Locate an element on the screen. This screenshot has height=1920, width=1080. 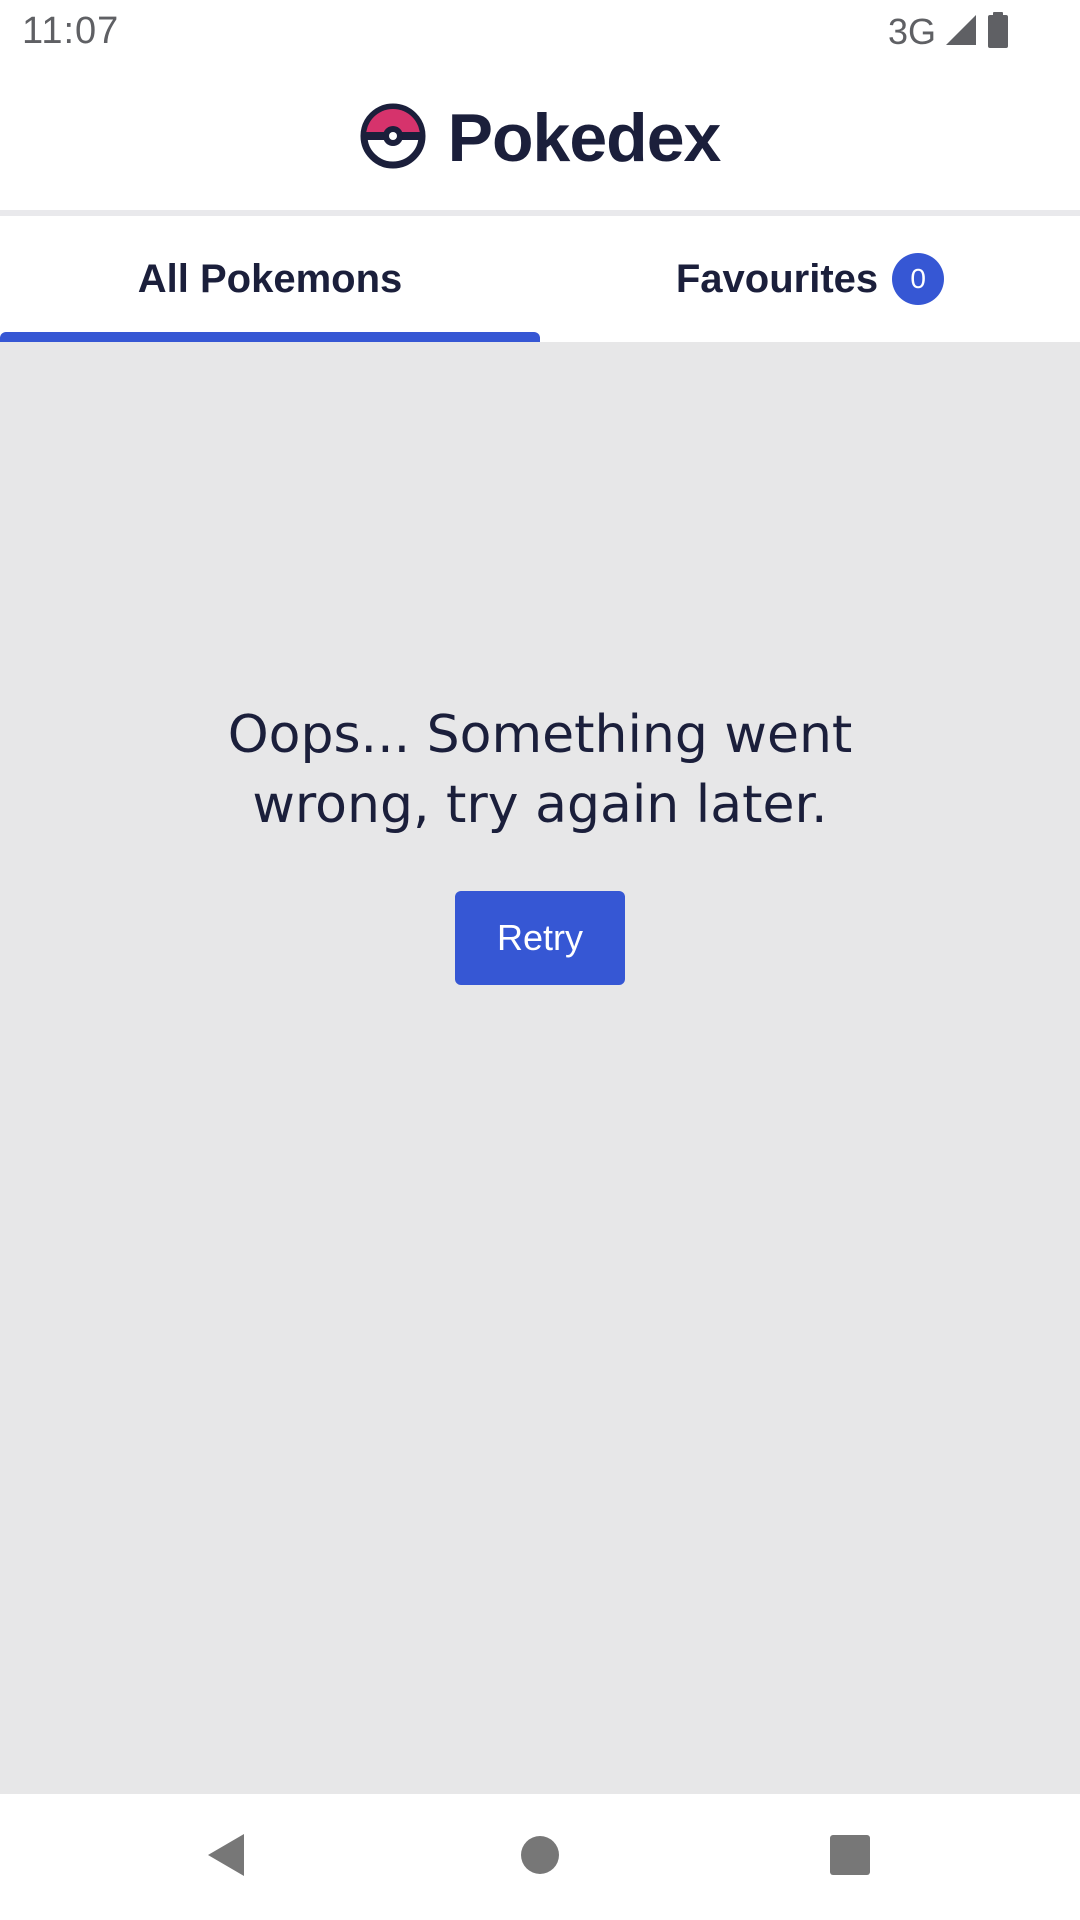
recents-icon is located at coordinates (850, 1857).